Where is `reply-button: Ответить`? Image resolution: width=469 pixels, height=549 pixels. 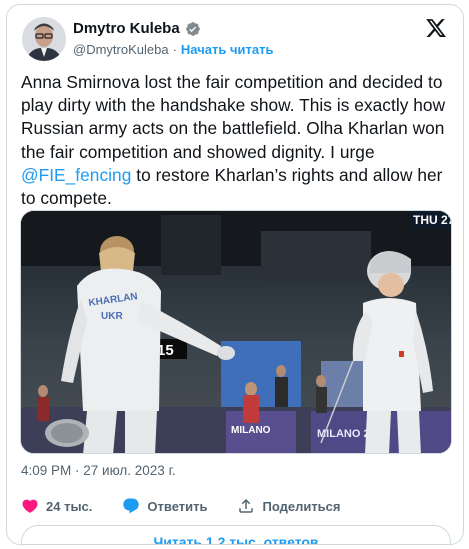
reply-button: Ответить is located at coordinates (164, 506).